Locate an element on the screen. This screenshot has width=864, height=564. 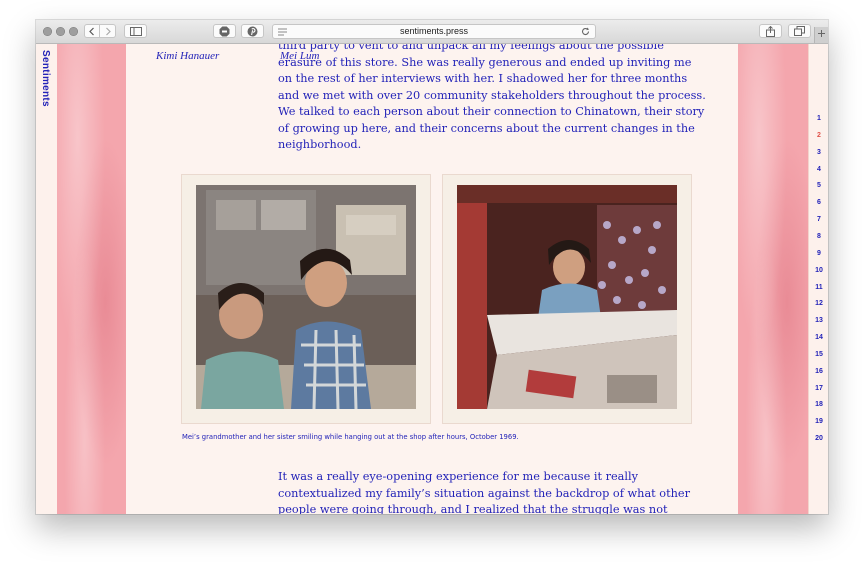
forward-button is located at coordinates (108, 31).